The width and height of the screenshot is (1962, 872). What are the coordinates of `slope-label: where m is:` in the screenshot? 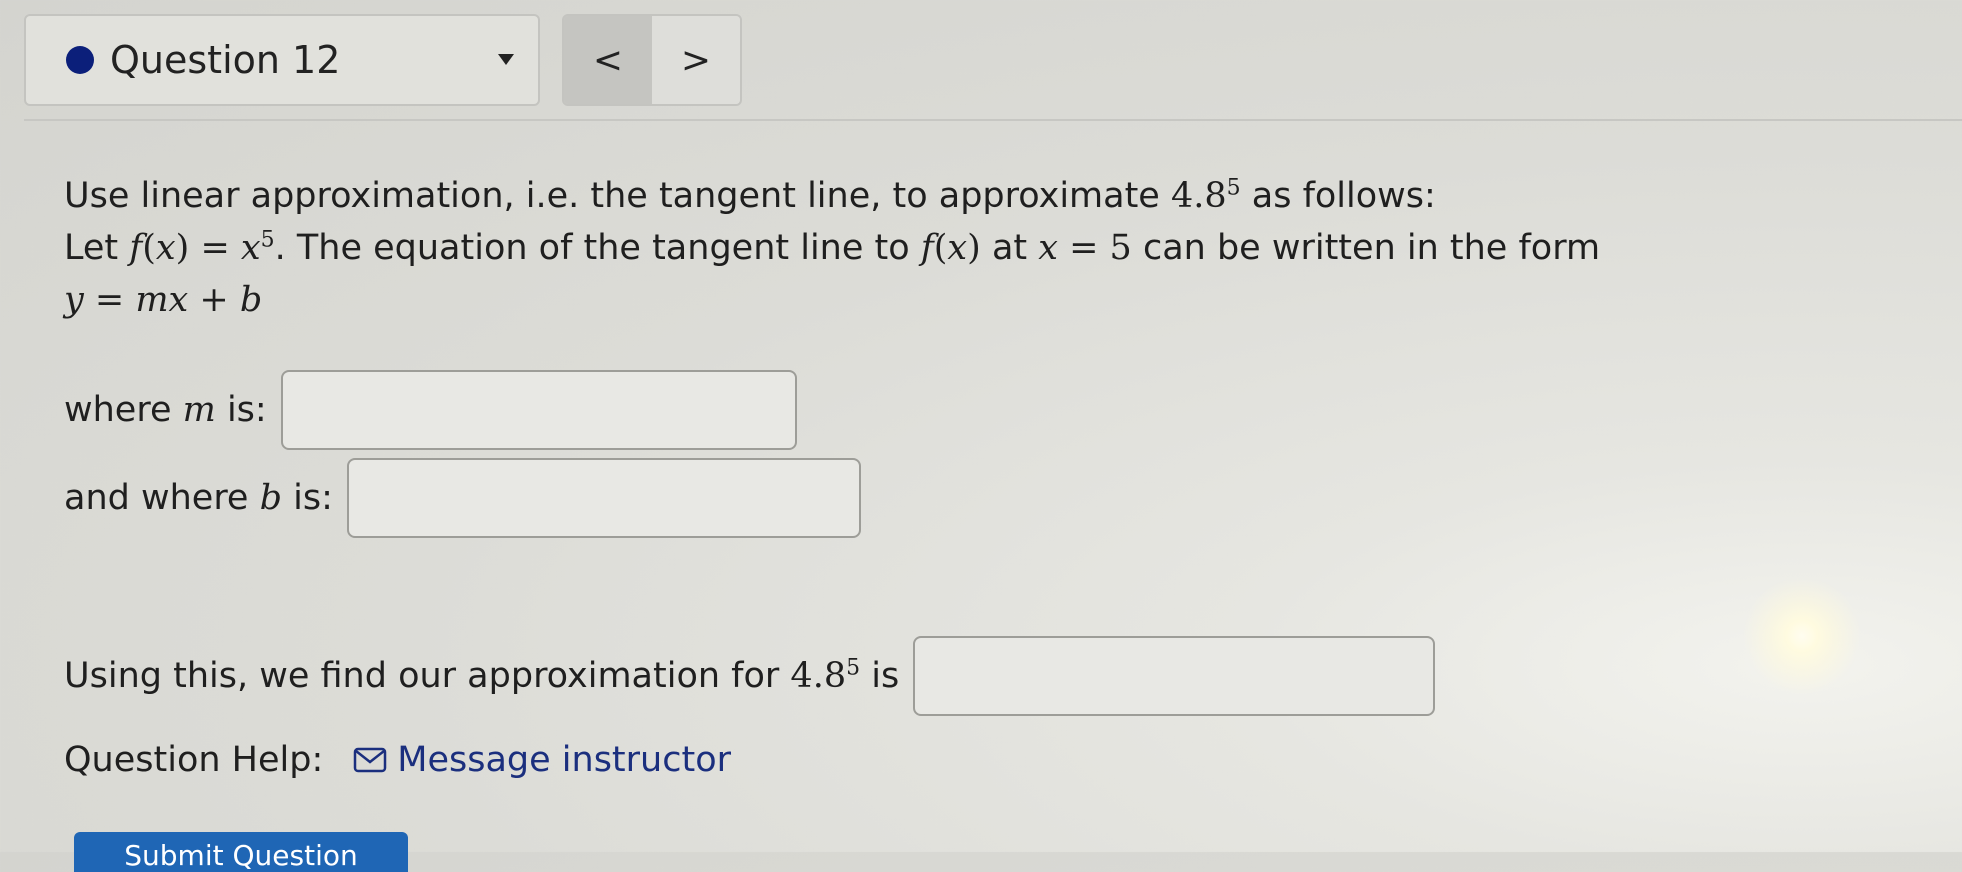 It's located at (165, 410).